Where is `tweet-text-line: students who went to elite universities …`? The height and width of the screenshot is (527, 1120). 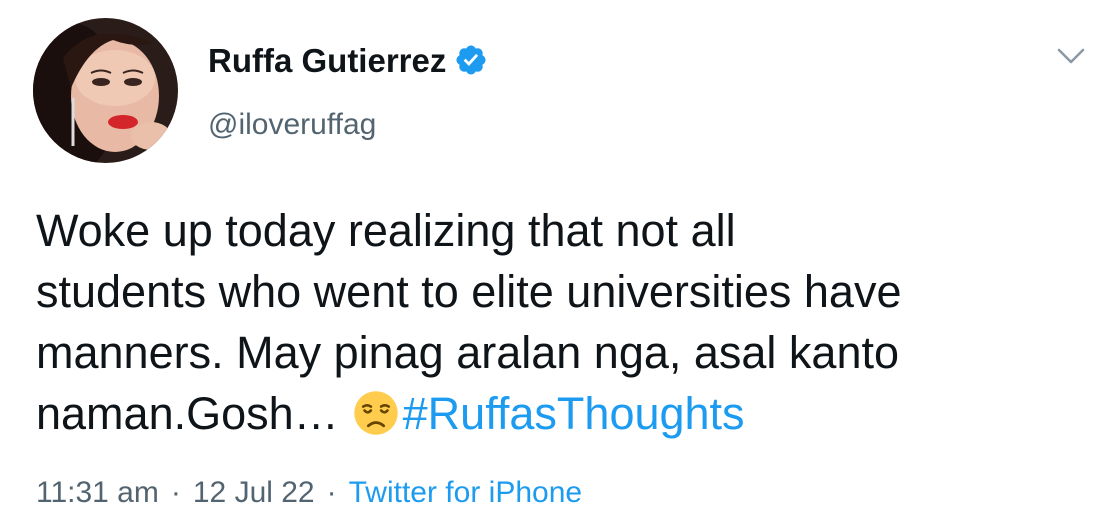
tweet-text-line: students who went to elite universities … is located at coordinates (469, 291).